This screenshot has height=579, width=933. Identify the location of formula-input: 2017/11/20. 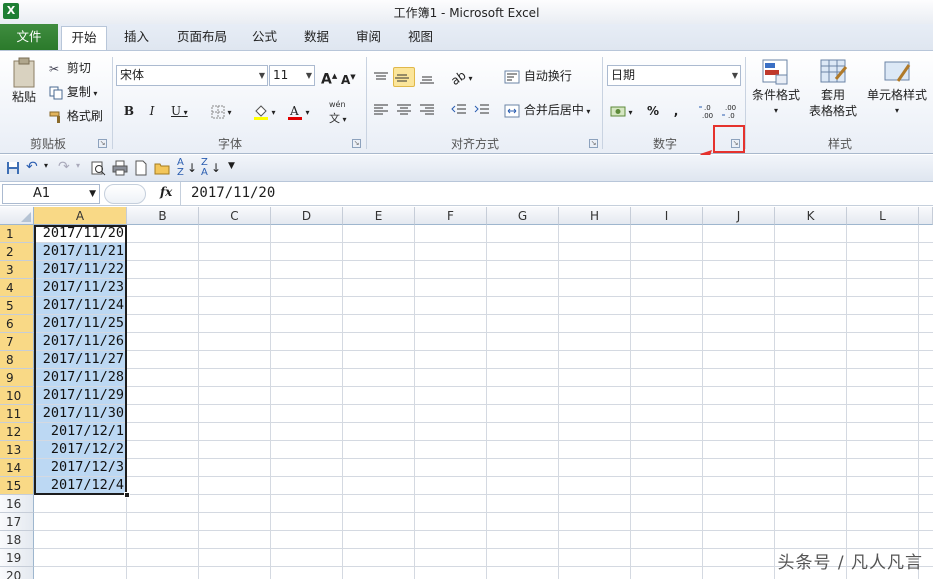
(556, 194).